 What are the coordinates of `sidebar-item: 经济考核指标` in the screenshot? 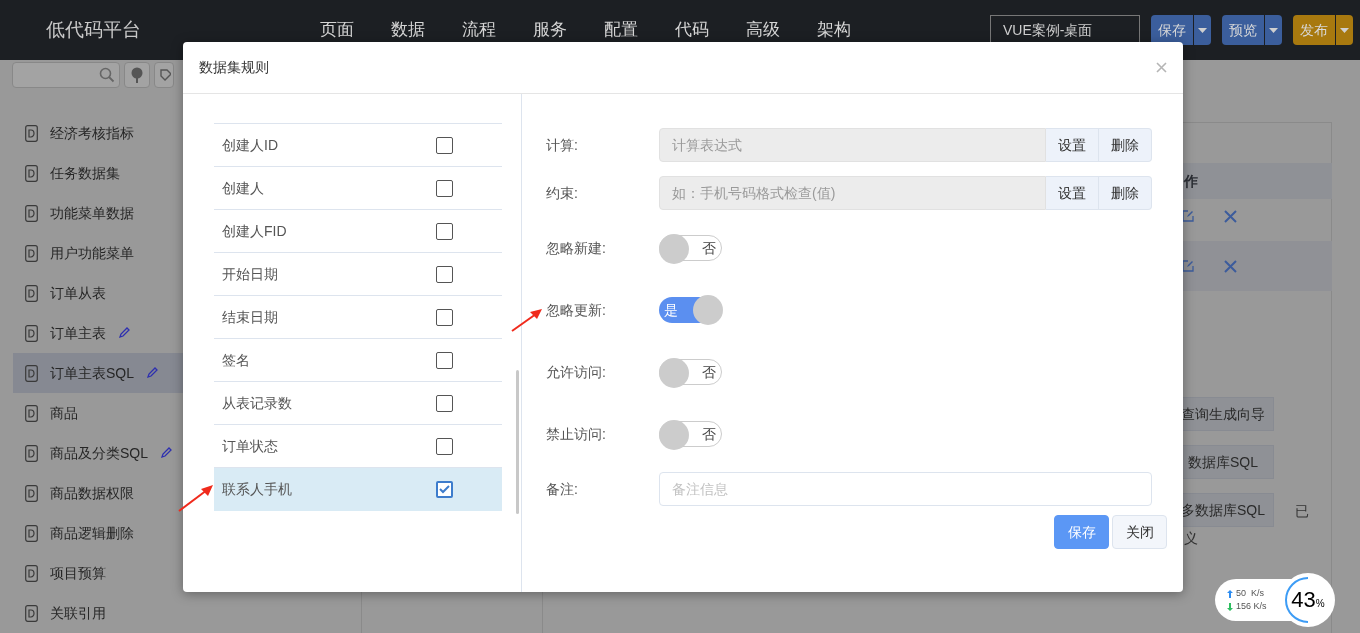 It's located at (98, 133).